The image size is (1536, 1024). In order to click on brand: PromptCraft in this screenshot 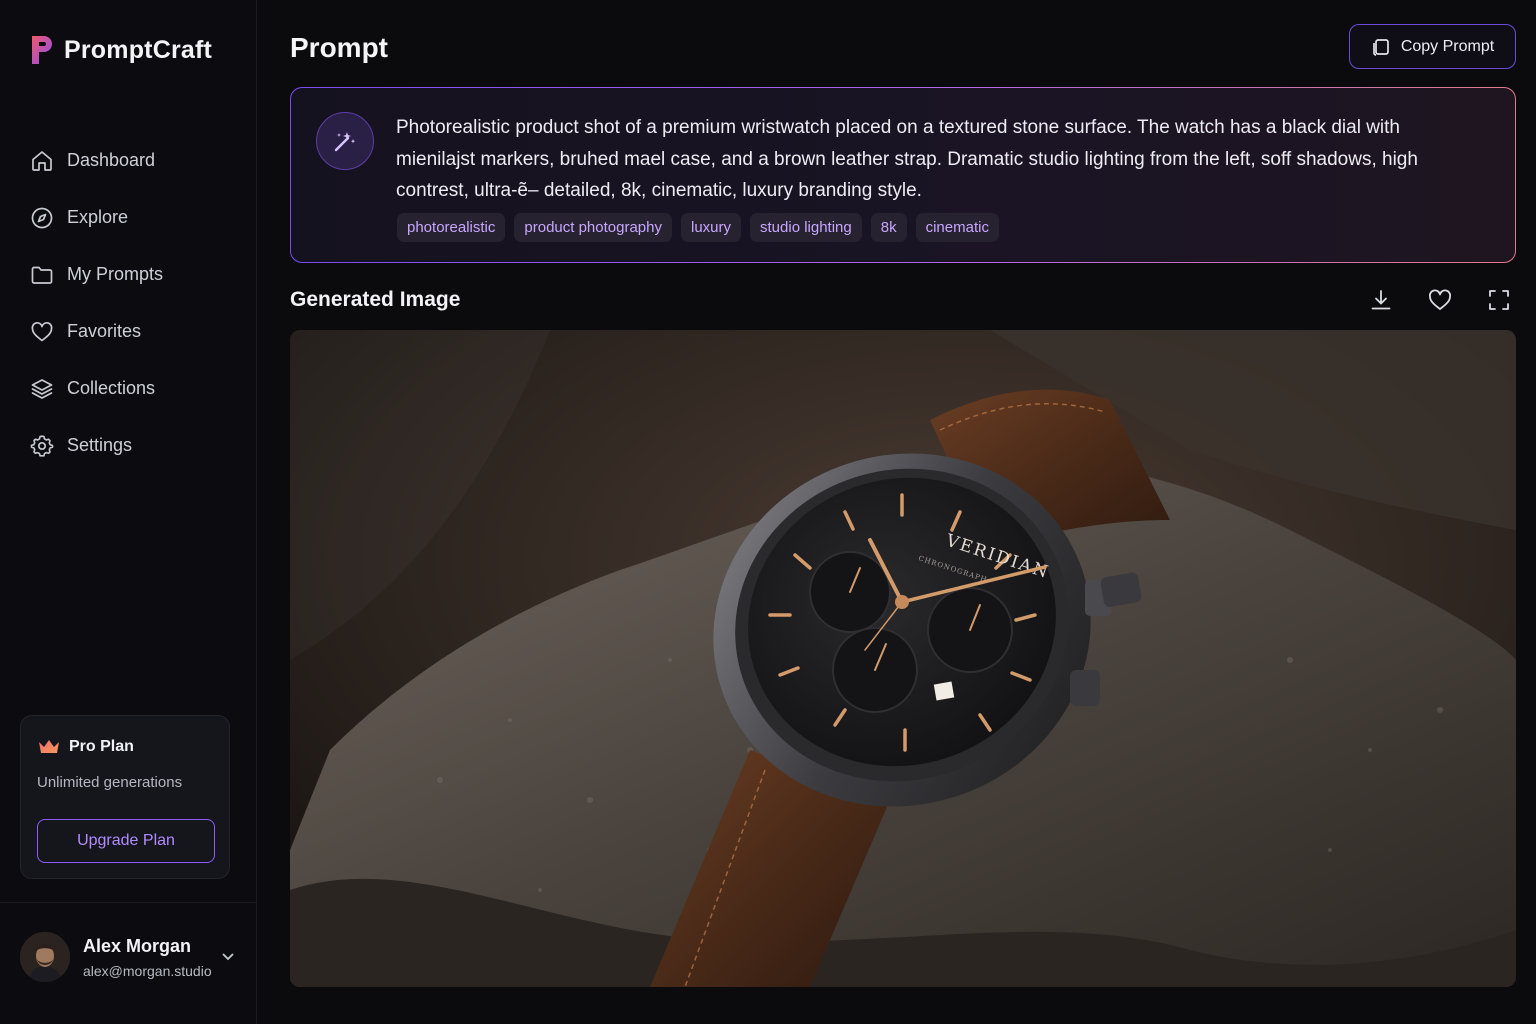, I will do `click(121, 50)`.